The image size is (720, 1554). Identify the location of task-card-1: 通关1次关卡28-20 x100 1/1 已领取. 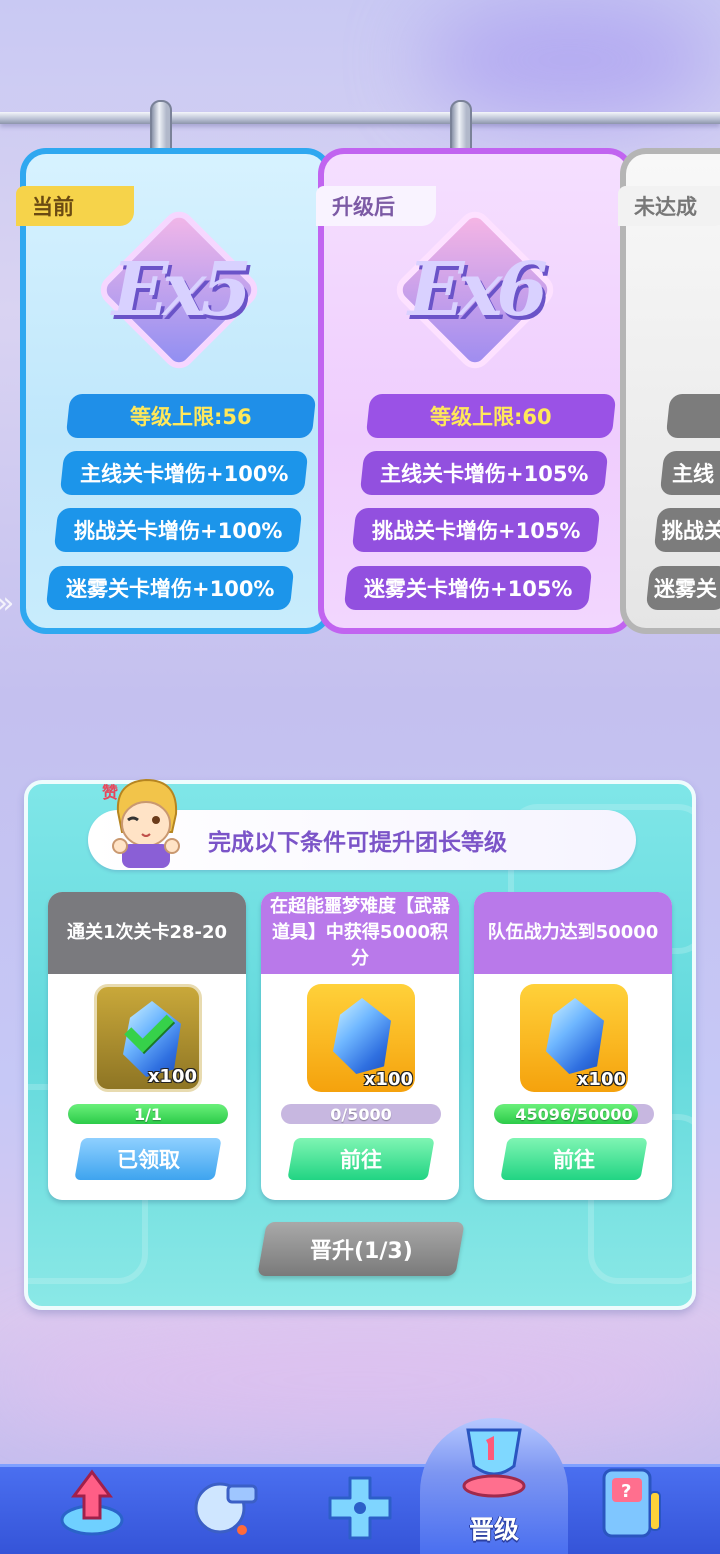
(147, 1046).